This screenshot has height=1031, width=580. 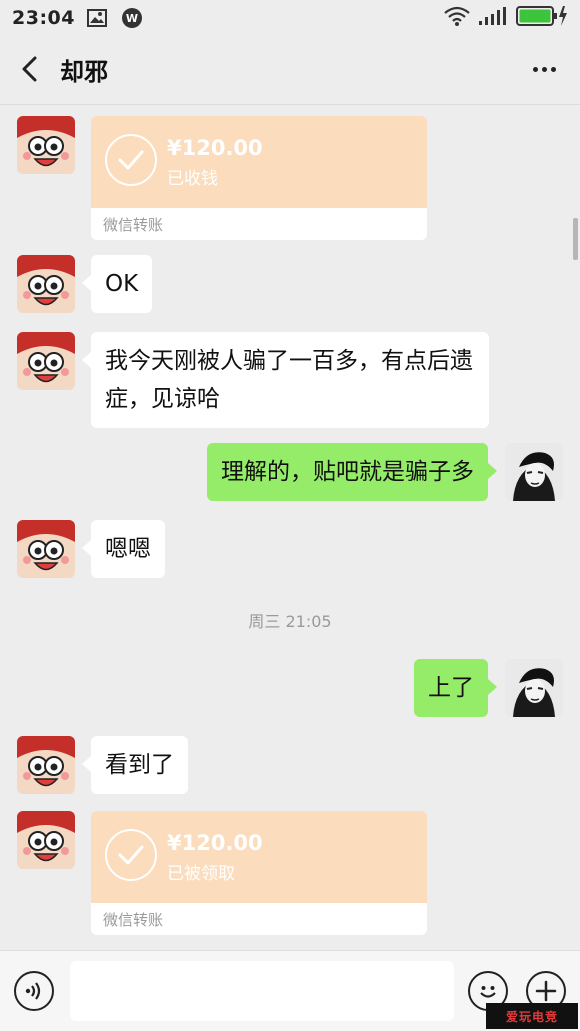 I want to click on transfer-status: 已收钱, so click(x=192, y=179).